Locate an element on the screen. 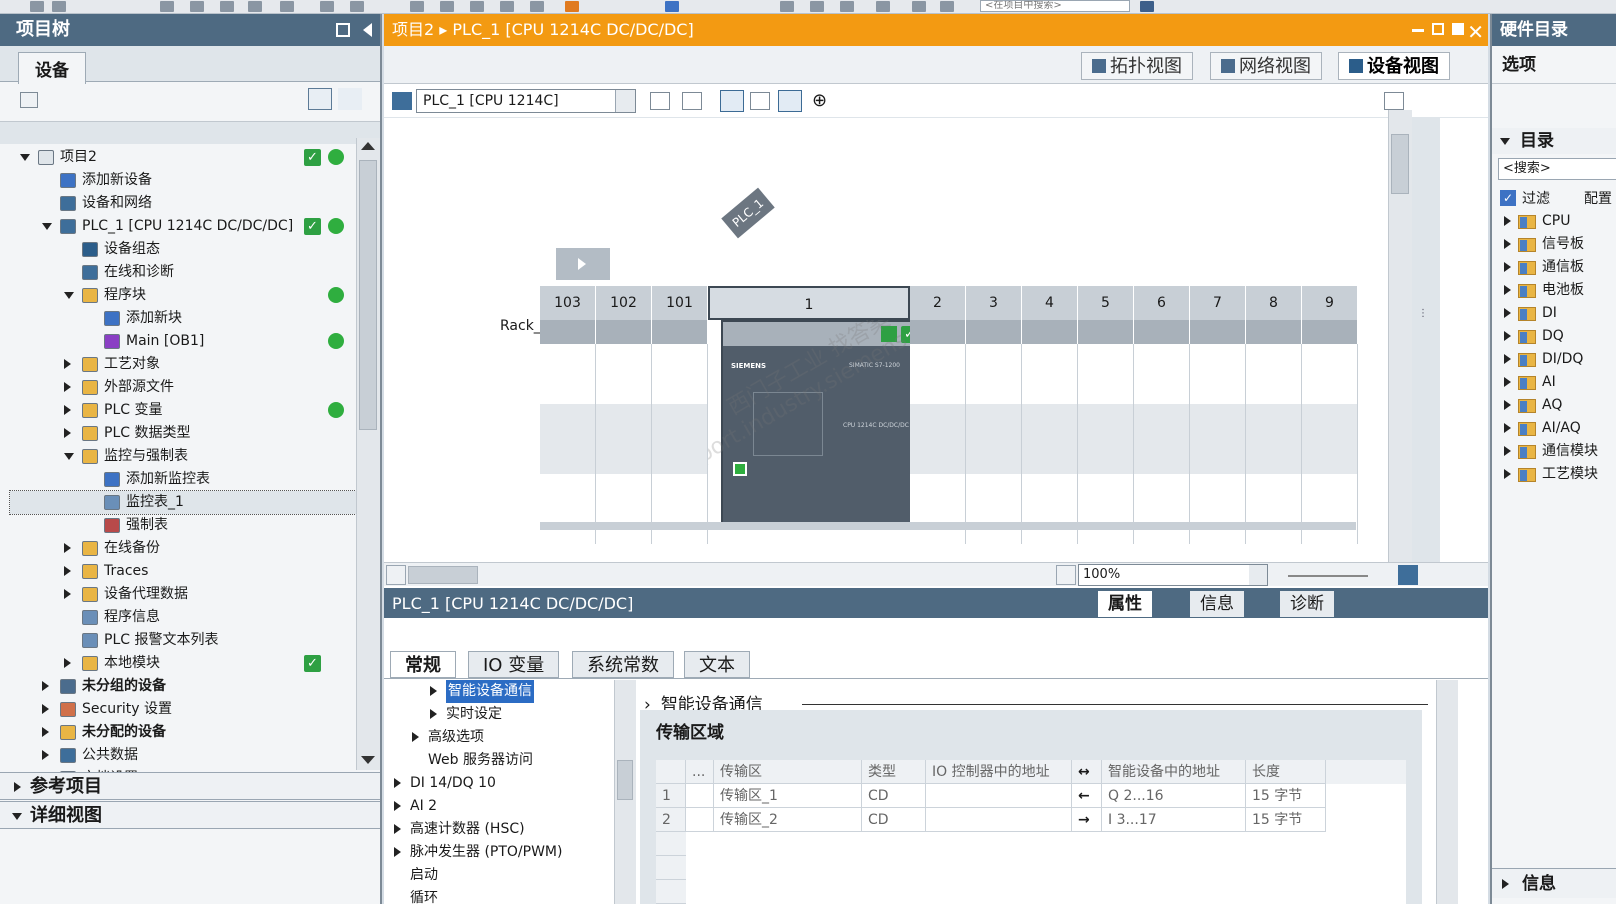  pin-panel-icon is located at coordinates (343, 30).